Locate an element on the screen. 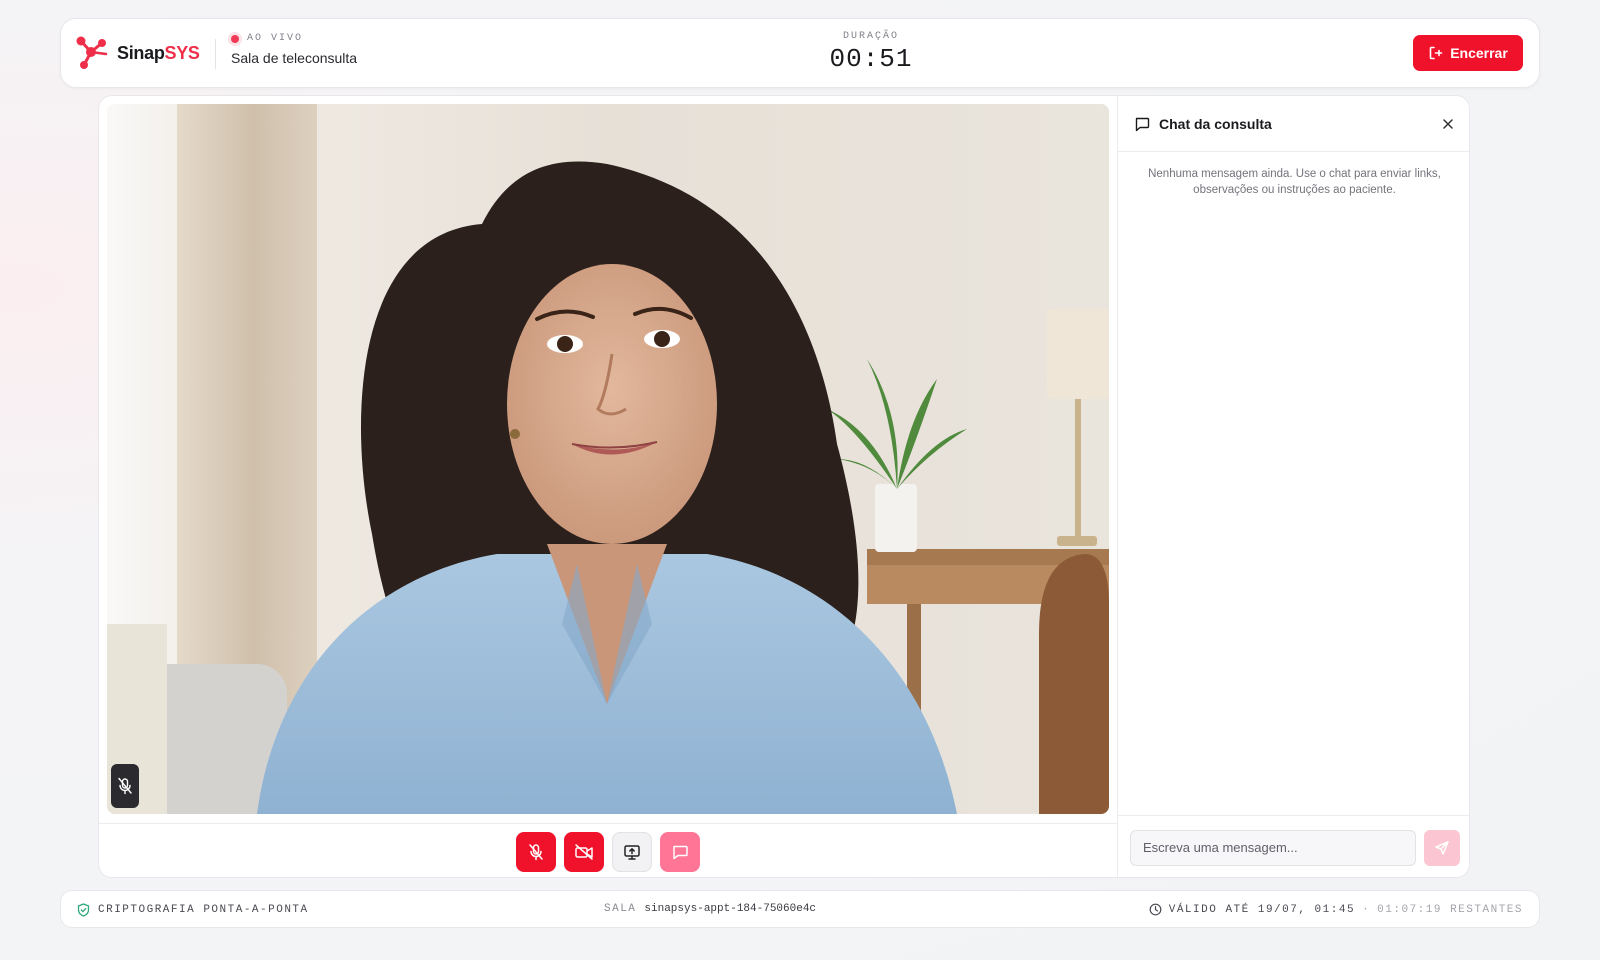  toggle-mic-button is located at coordinates (536, 851).